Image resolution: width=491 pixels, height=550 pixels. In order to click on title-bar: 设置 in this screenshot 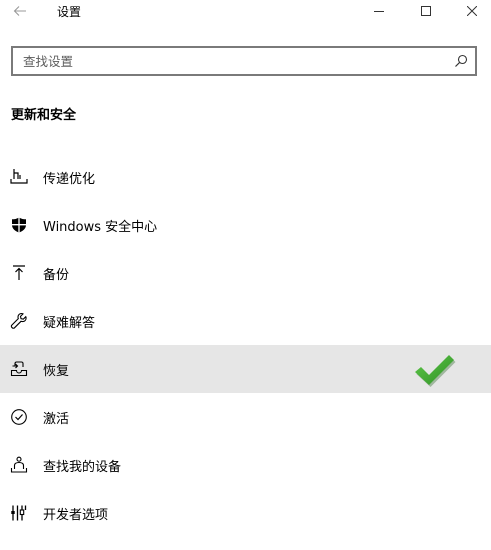, I will do `click(245, 12)`.